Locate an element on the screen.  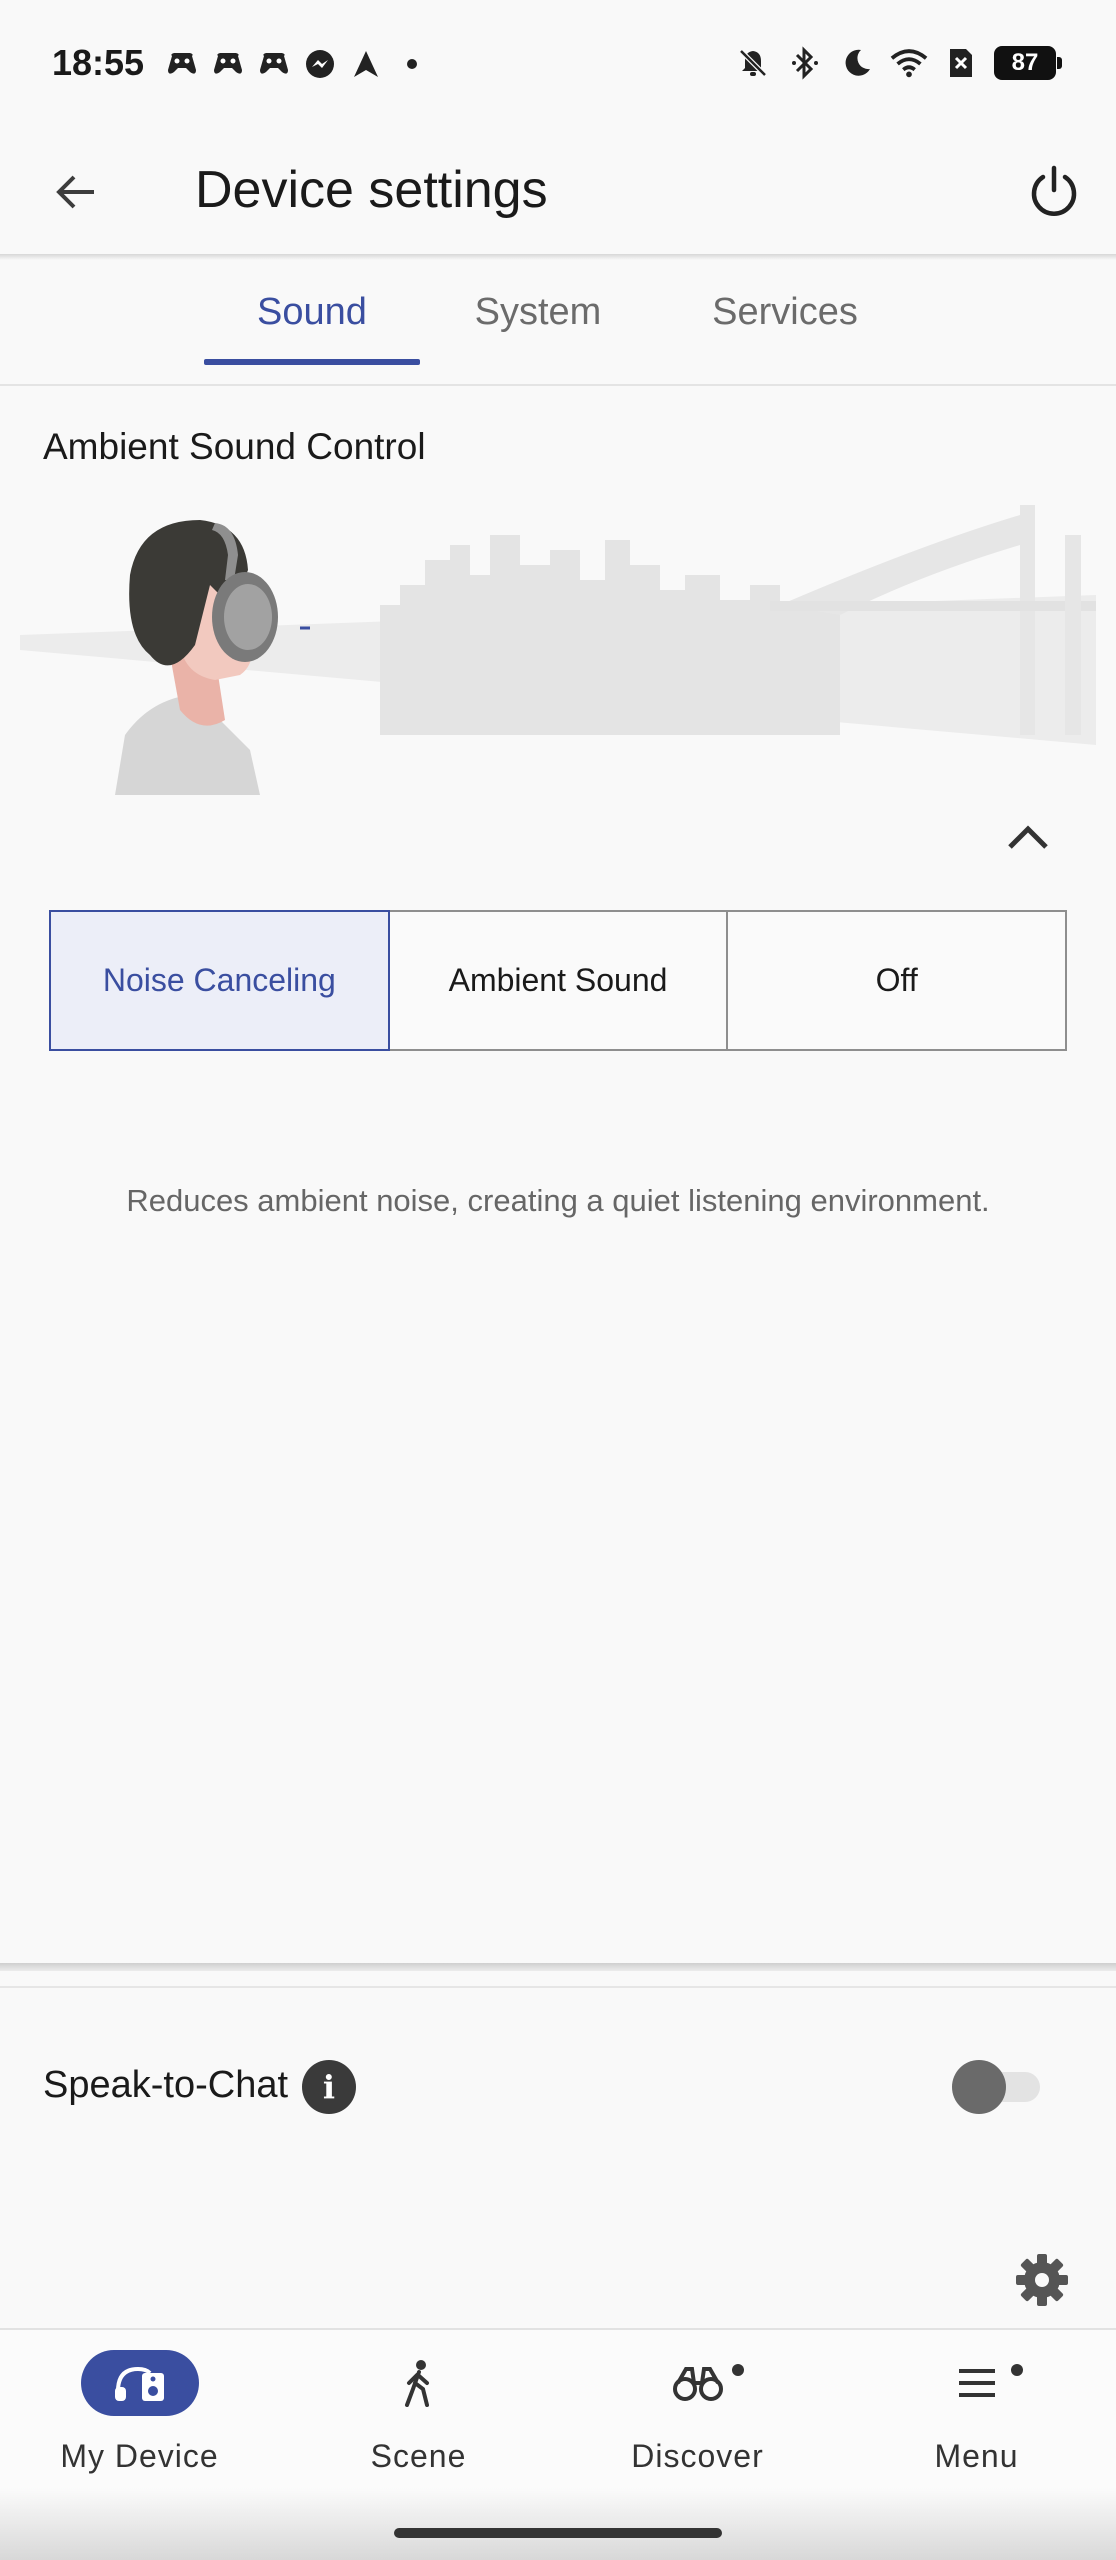
nav-discover: Discover is located at coordinates (697, 2410).